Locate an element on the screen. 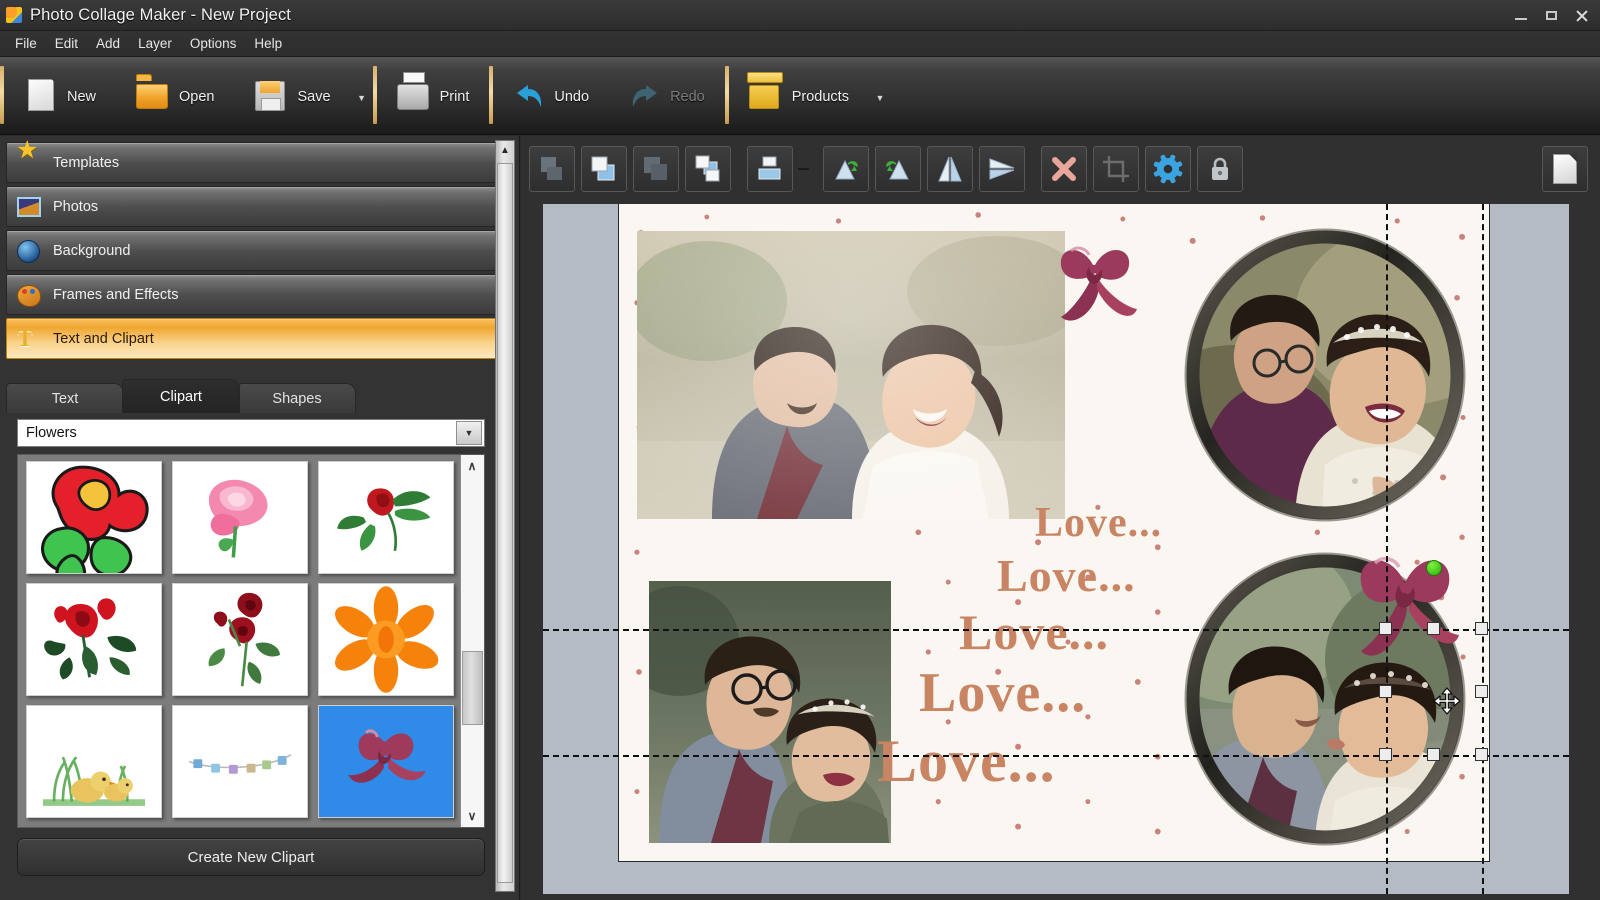 The width and height of the screenshot is (1600, 900). settings-gear-icon is located at coordinates (1168, 169).